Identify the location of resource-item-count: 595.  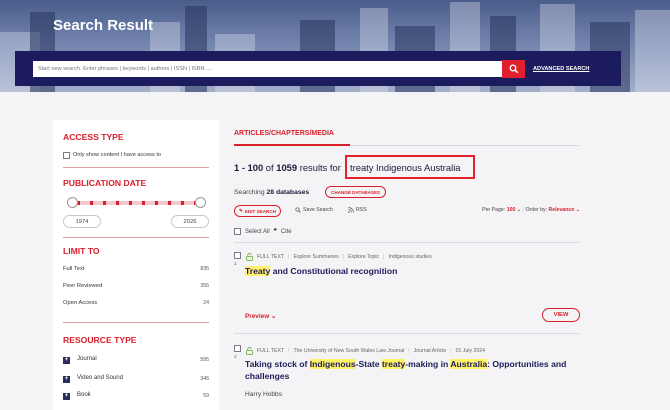
(204, 360).